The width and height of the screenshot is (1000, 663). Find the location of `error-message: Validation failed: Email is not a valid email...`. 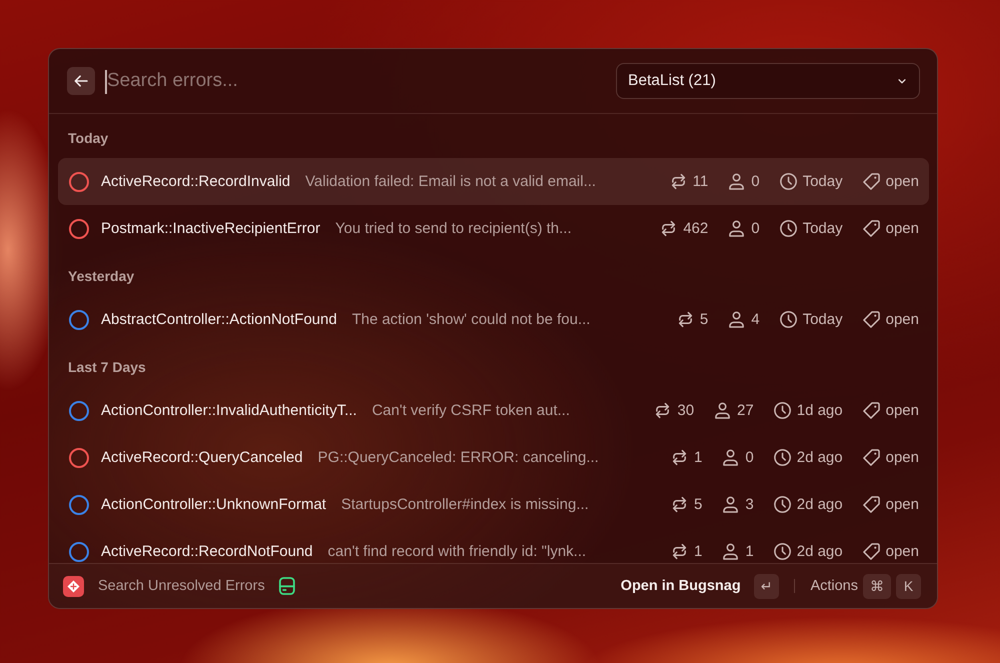

error-message: Validation failed: Email is not a valid email... is located at coordinates (451, 181).